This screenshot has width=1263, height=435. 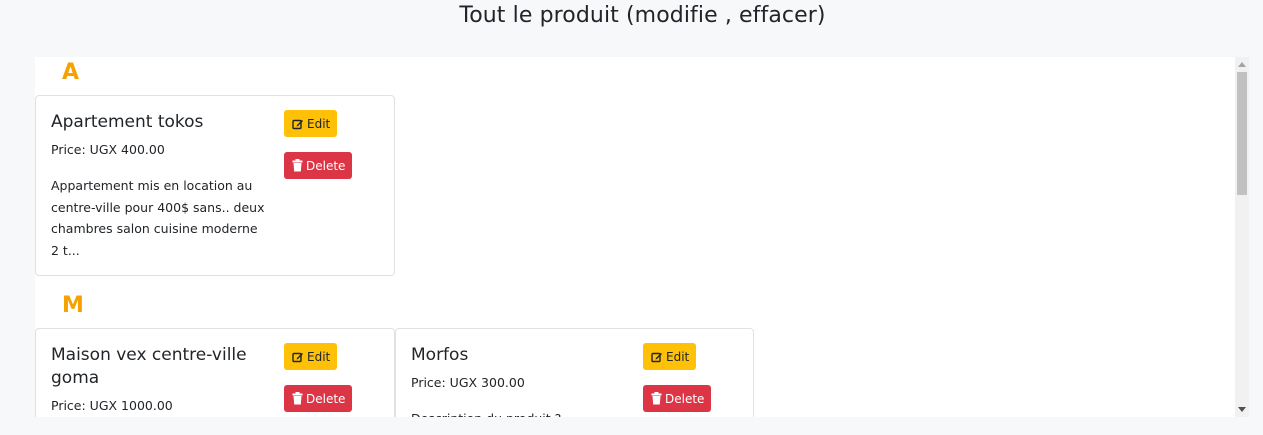 What do you see at coordinates (108, 149) in the screenshot?
I see `product-price: Price: UGX 400.00` at bounding box center [108, 149].